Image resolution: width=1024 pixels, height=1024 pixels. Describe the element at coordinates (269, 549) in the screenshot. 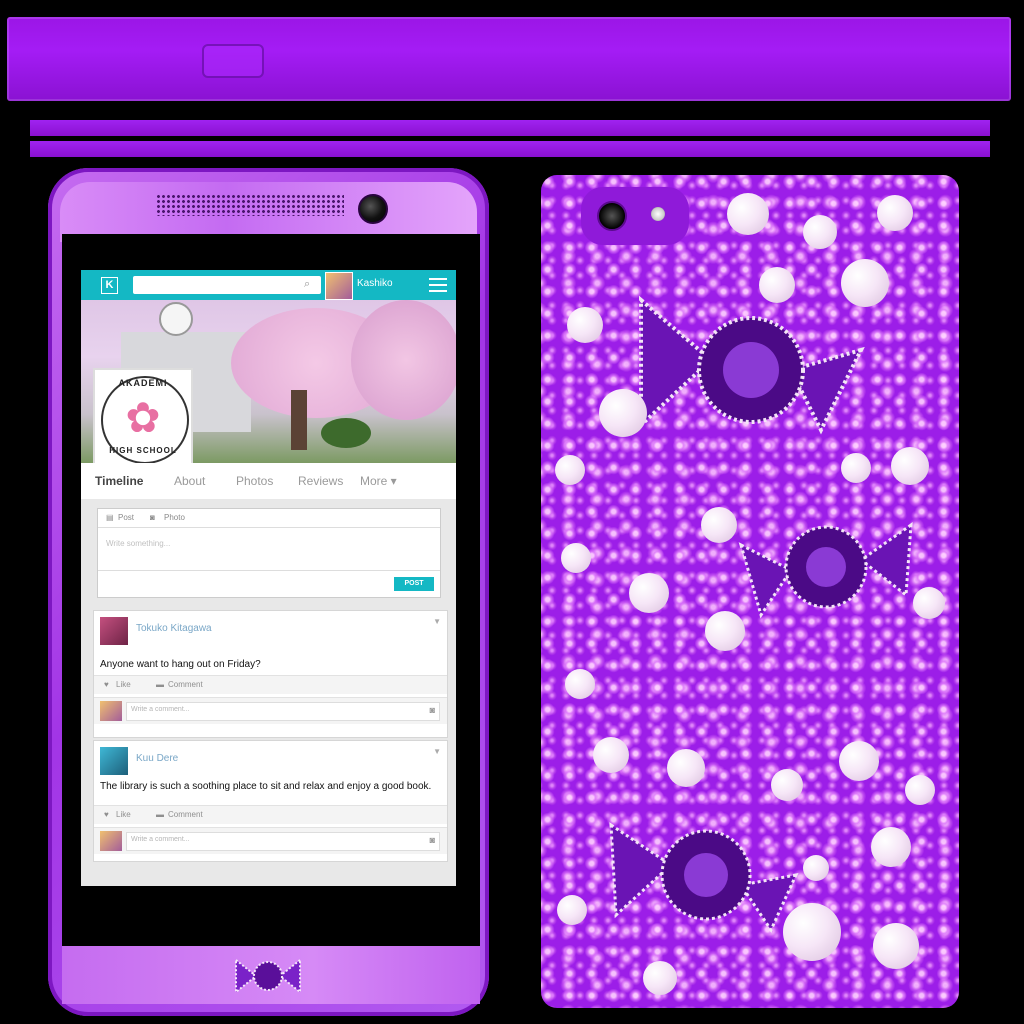

I see `composer-textarea` at that location.